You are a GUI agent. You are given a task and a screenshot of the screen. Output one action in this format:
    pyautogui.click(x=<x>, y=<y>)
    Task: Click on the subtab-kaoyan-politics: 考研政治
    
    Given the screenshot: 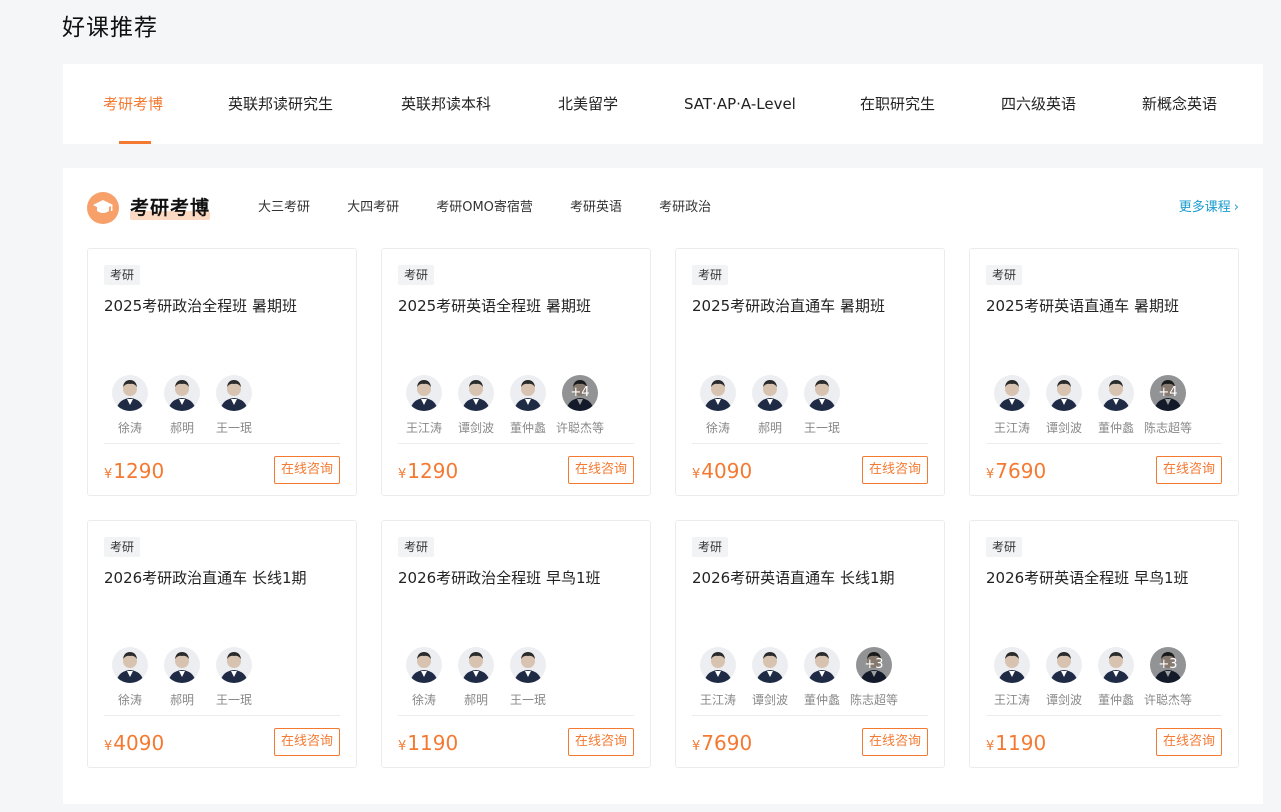 What is the action you would take?
    pyautogui.click(x=685, y=208)
    